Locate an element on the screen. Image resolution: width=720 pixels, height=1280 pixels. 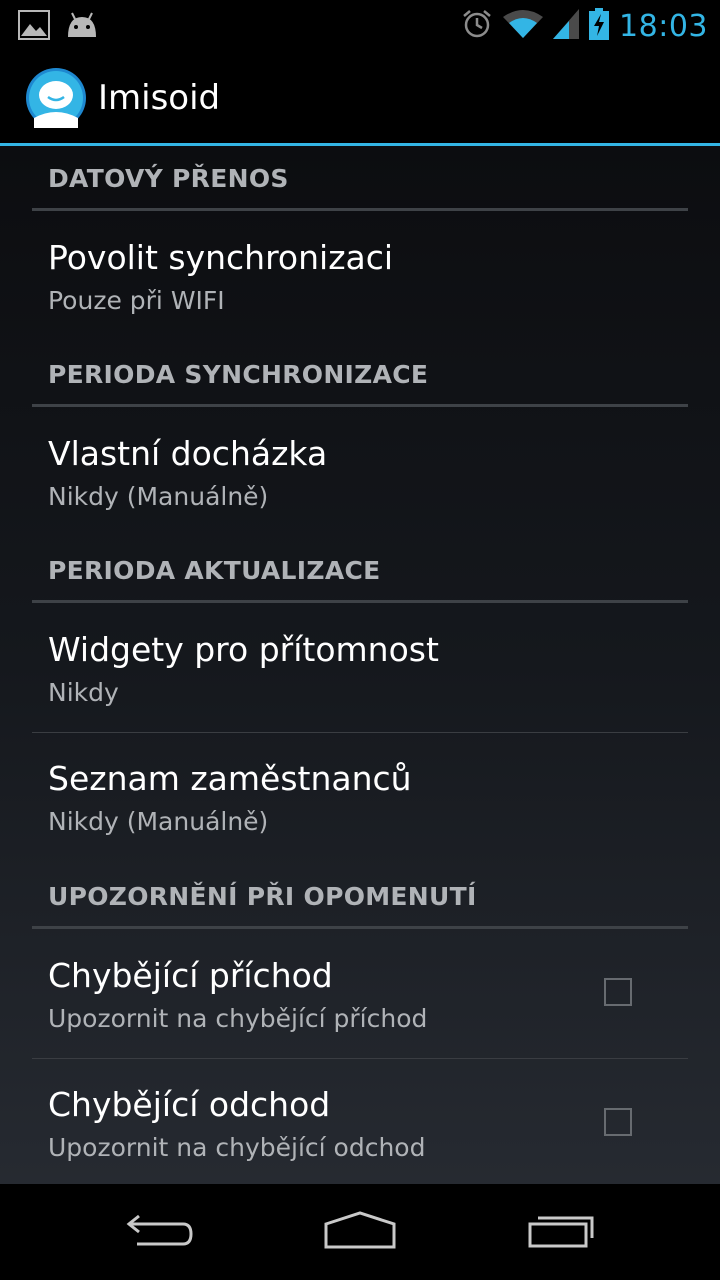
missing-arrival-checkbox is located at coordinates (618, 992).